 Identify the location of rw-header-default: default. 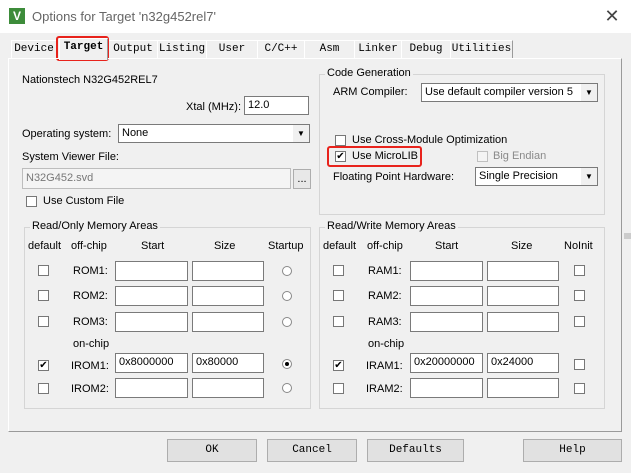
(340, 246).